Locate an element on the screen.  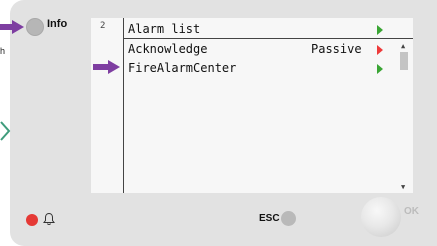
screen-level-number: 2 is located at coordinates (103, 26).